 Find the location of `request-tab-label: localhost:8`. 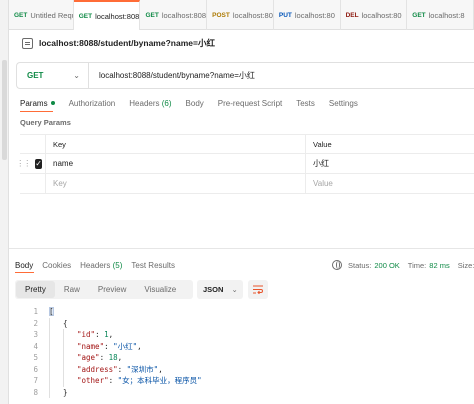

request-tab-label: localhost:8 is located at coordinates (446, 15).